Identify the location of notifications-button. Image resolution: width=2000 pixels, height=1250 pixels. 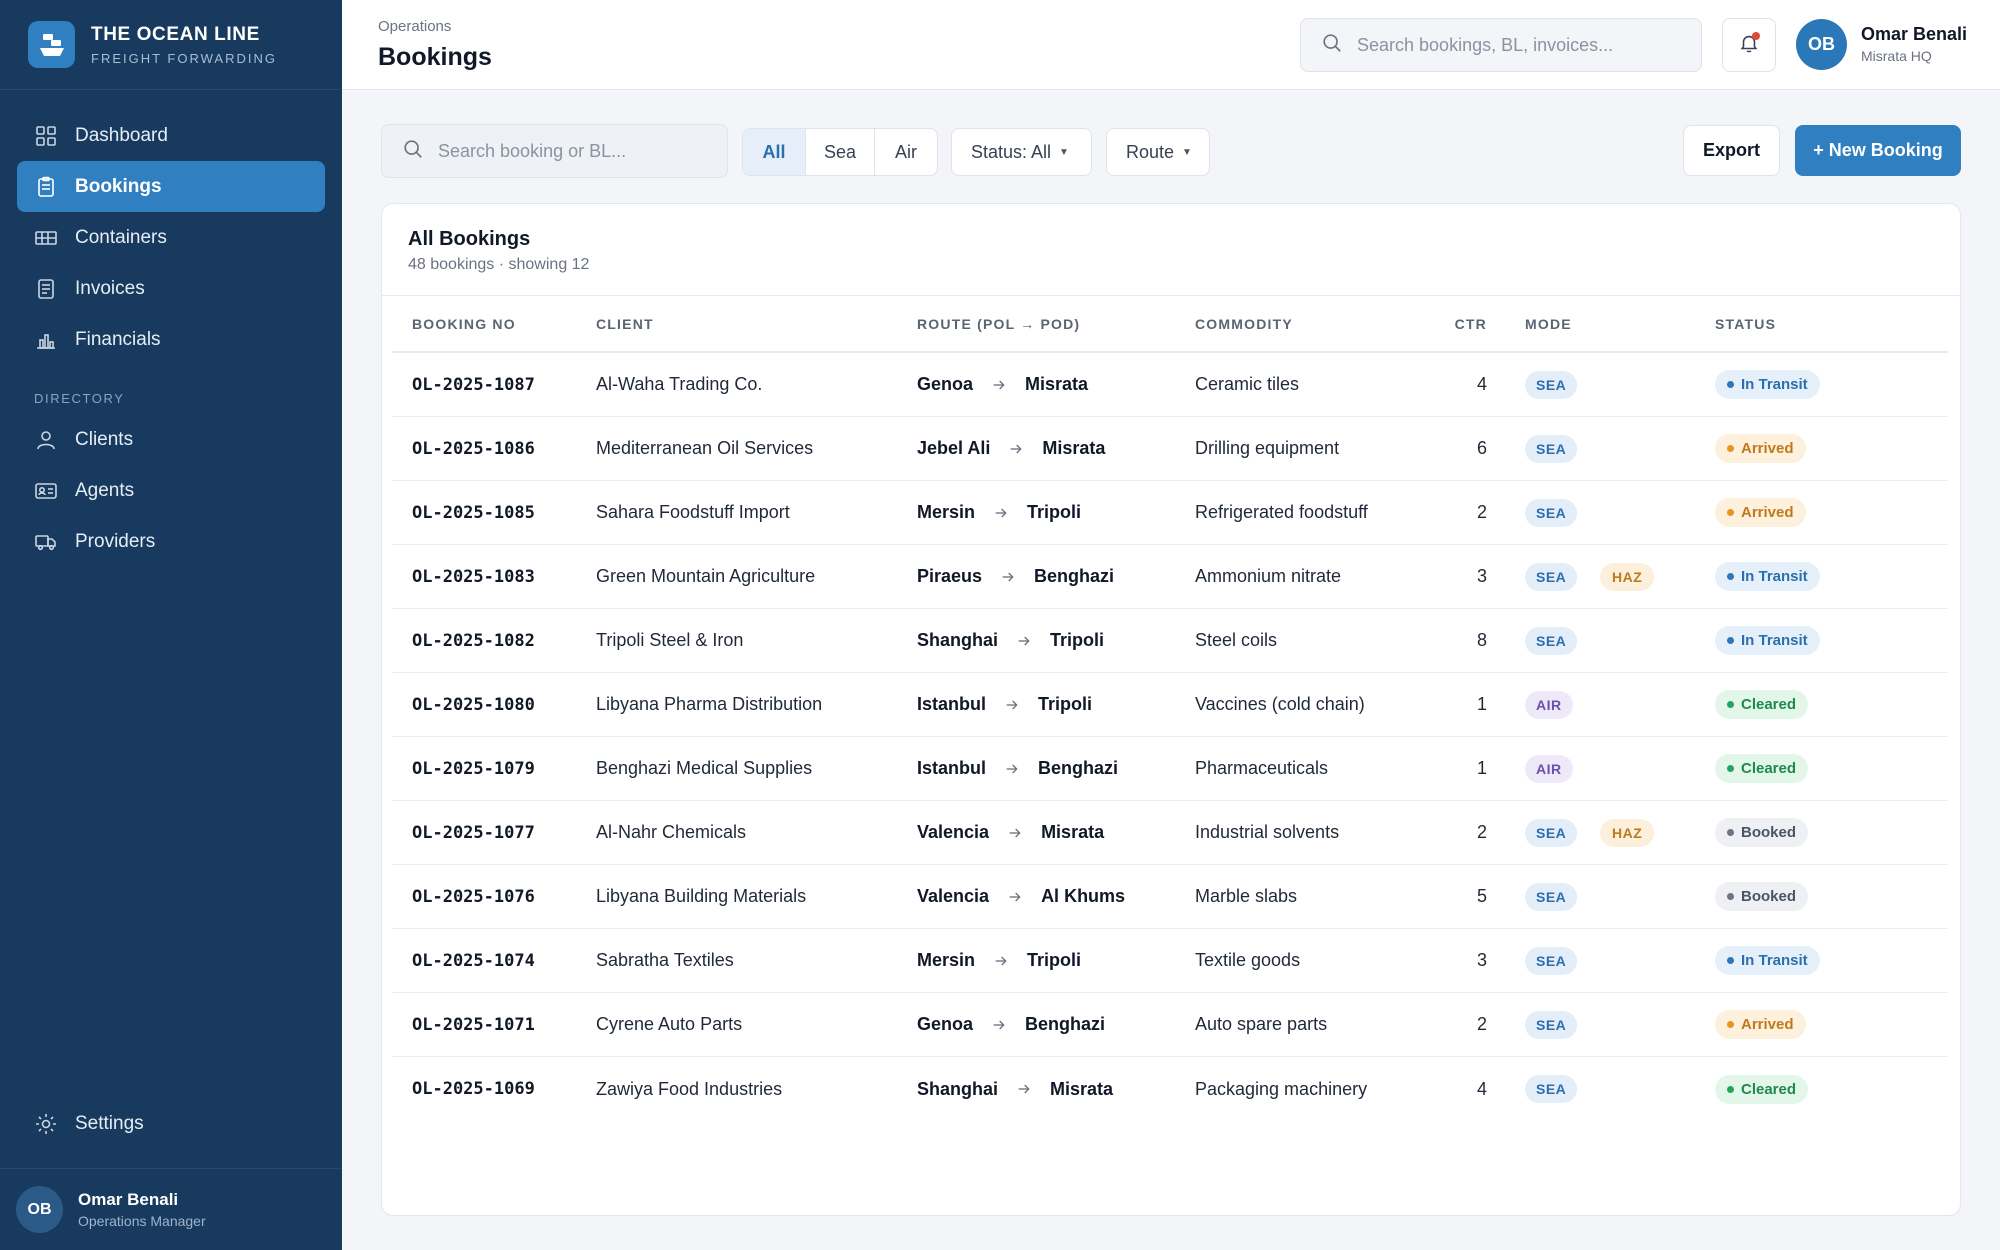
(1749, 45).